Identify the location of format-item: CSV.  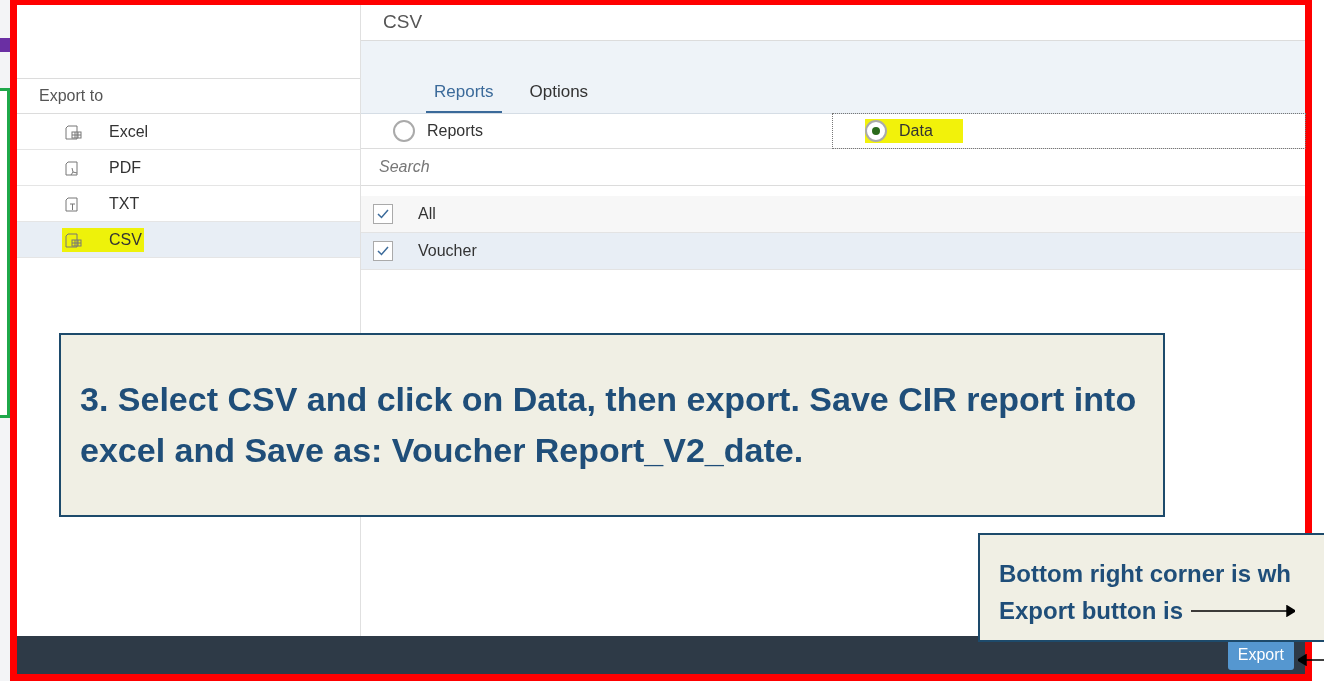
(188, 240).